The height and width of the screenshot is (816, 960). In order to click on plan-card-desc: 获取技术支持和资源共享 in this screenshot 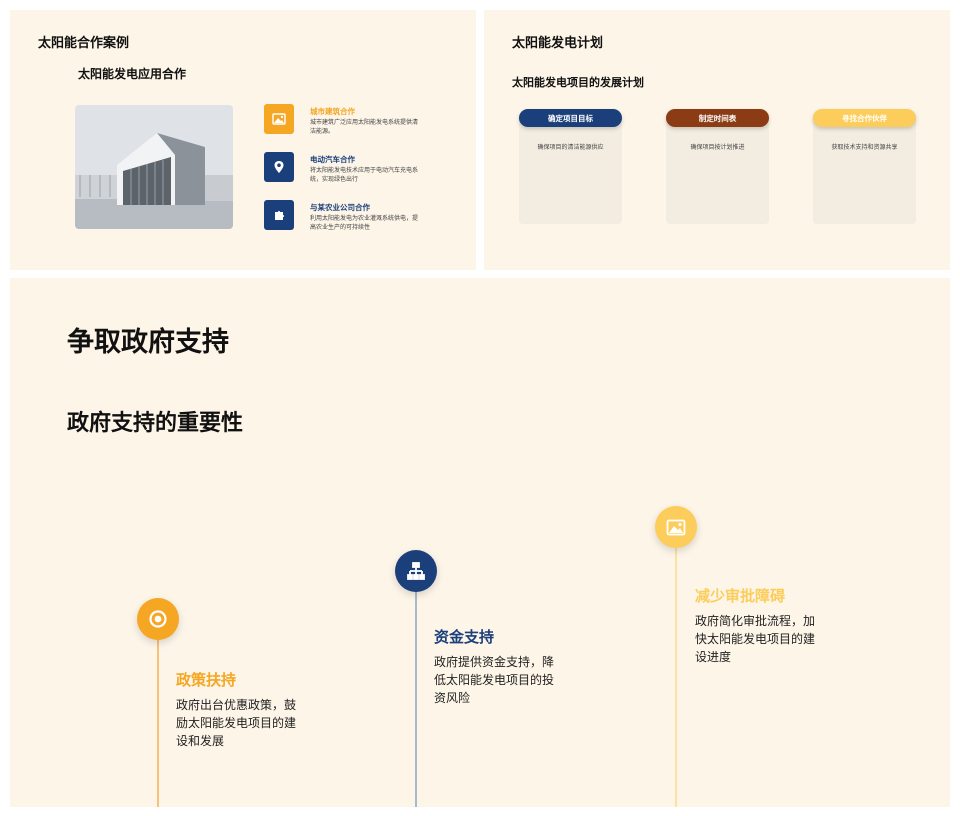, I will do `click(864, 147)`.